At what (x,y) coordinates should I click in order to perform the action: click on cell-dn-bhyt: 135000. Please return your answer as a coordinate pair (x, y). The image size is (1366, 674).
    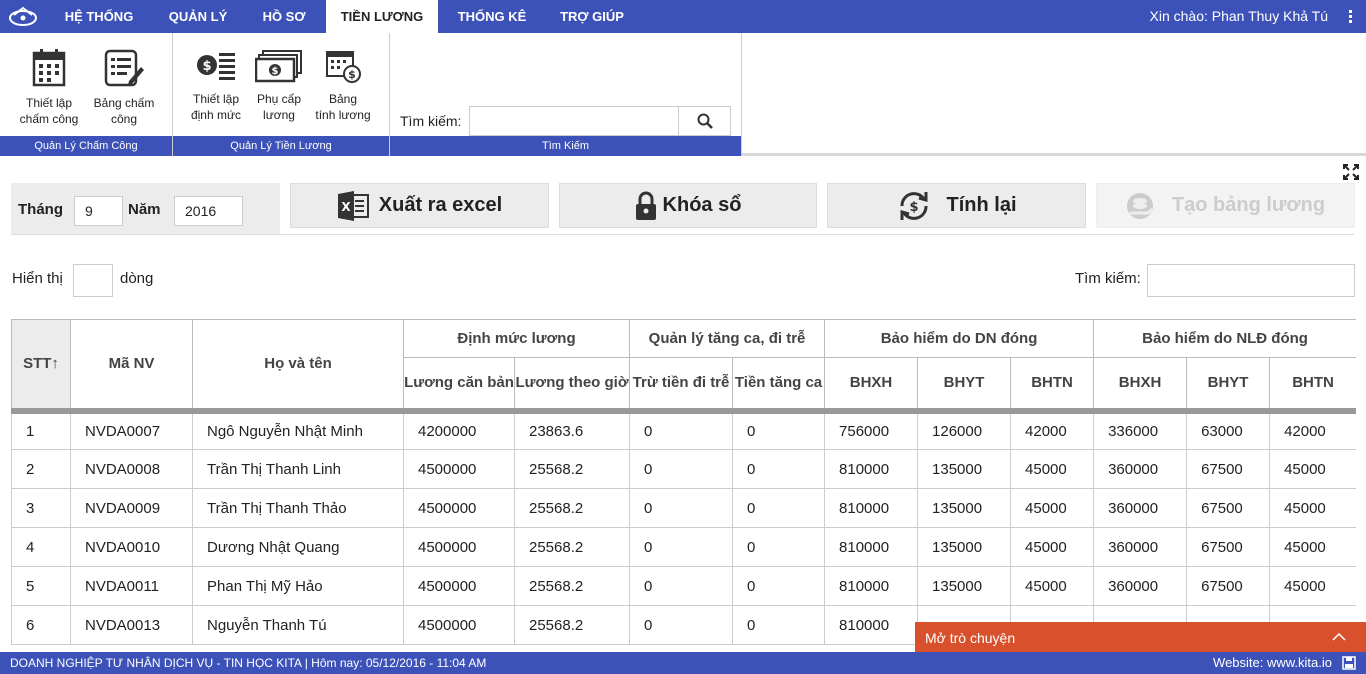
    Looking at the image, I should click on (964, 547).